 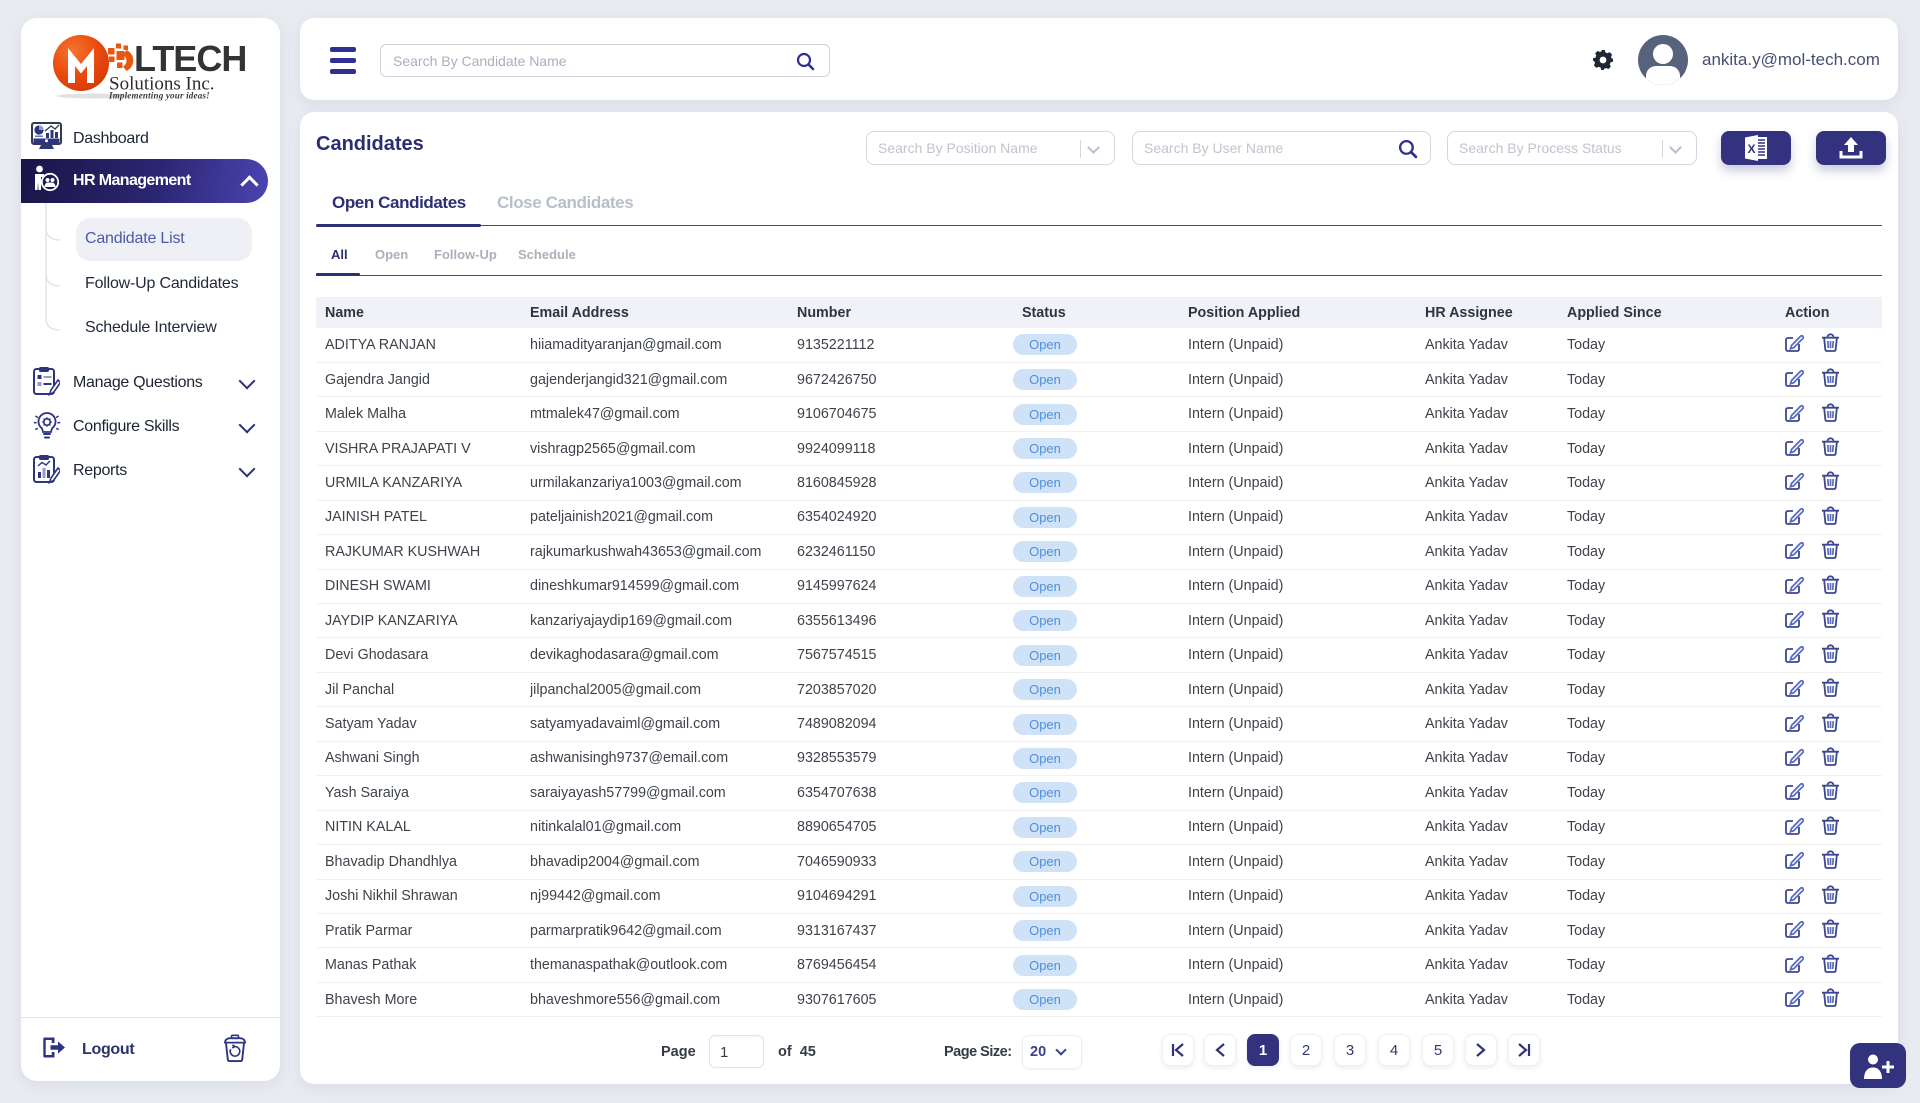 I want to click on svg-text: Implementing your ideas!, so click(x=159, y=96).